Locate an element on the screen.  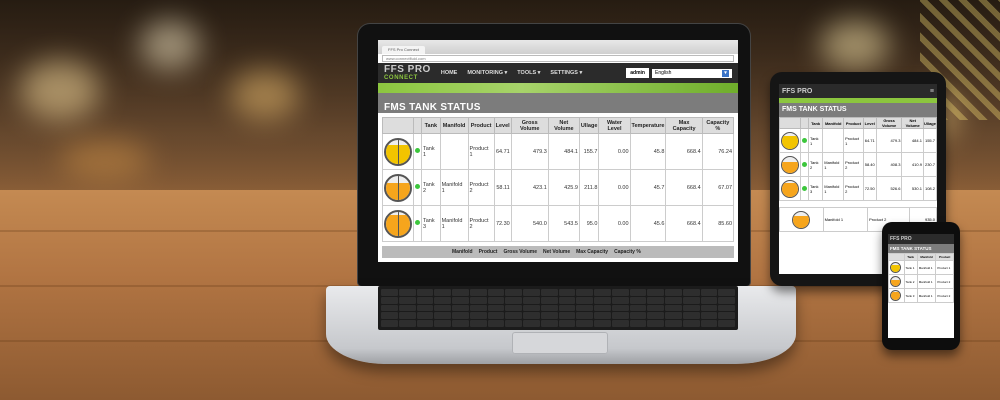
browser-url-bar: www.connectfluid.com is located at coordinates (558, 58).